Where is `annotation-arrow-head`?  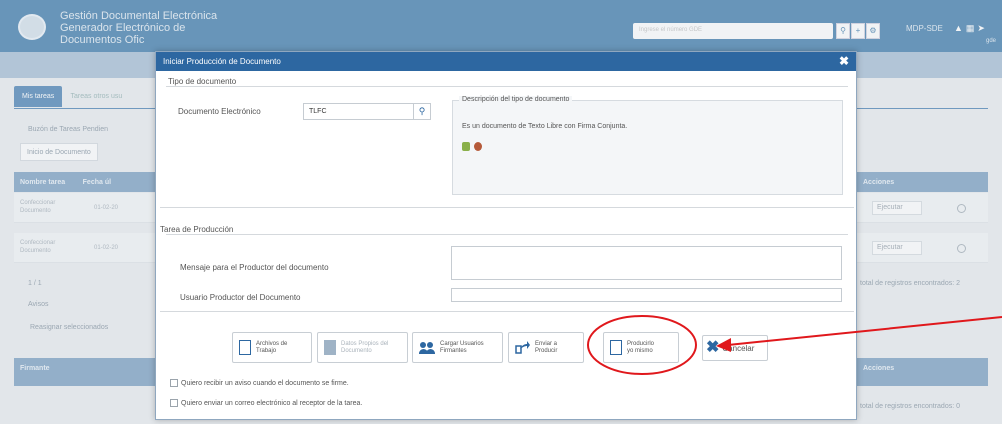
annotation-arrow-head is located at coordinates (723, 345).